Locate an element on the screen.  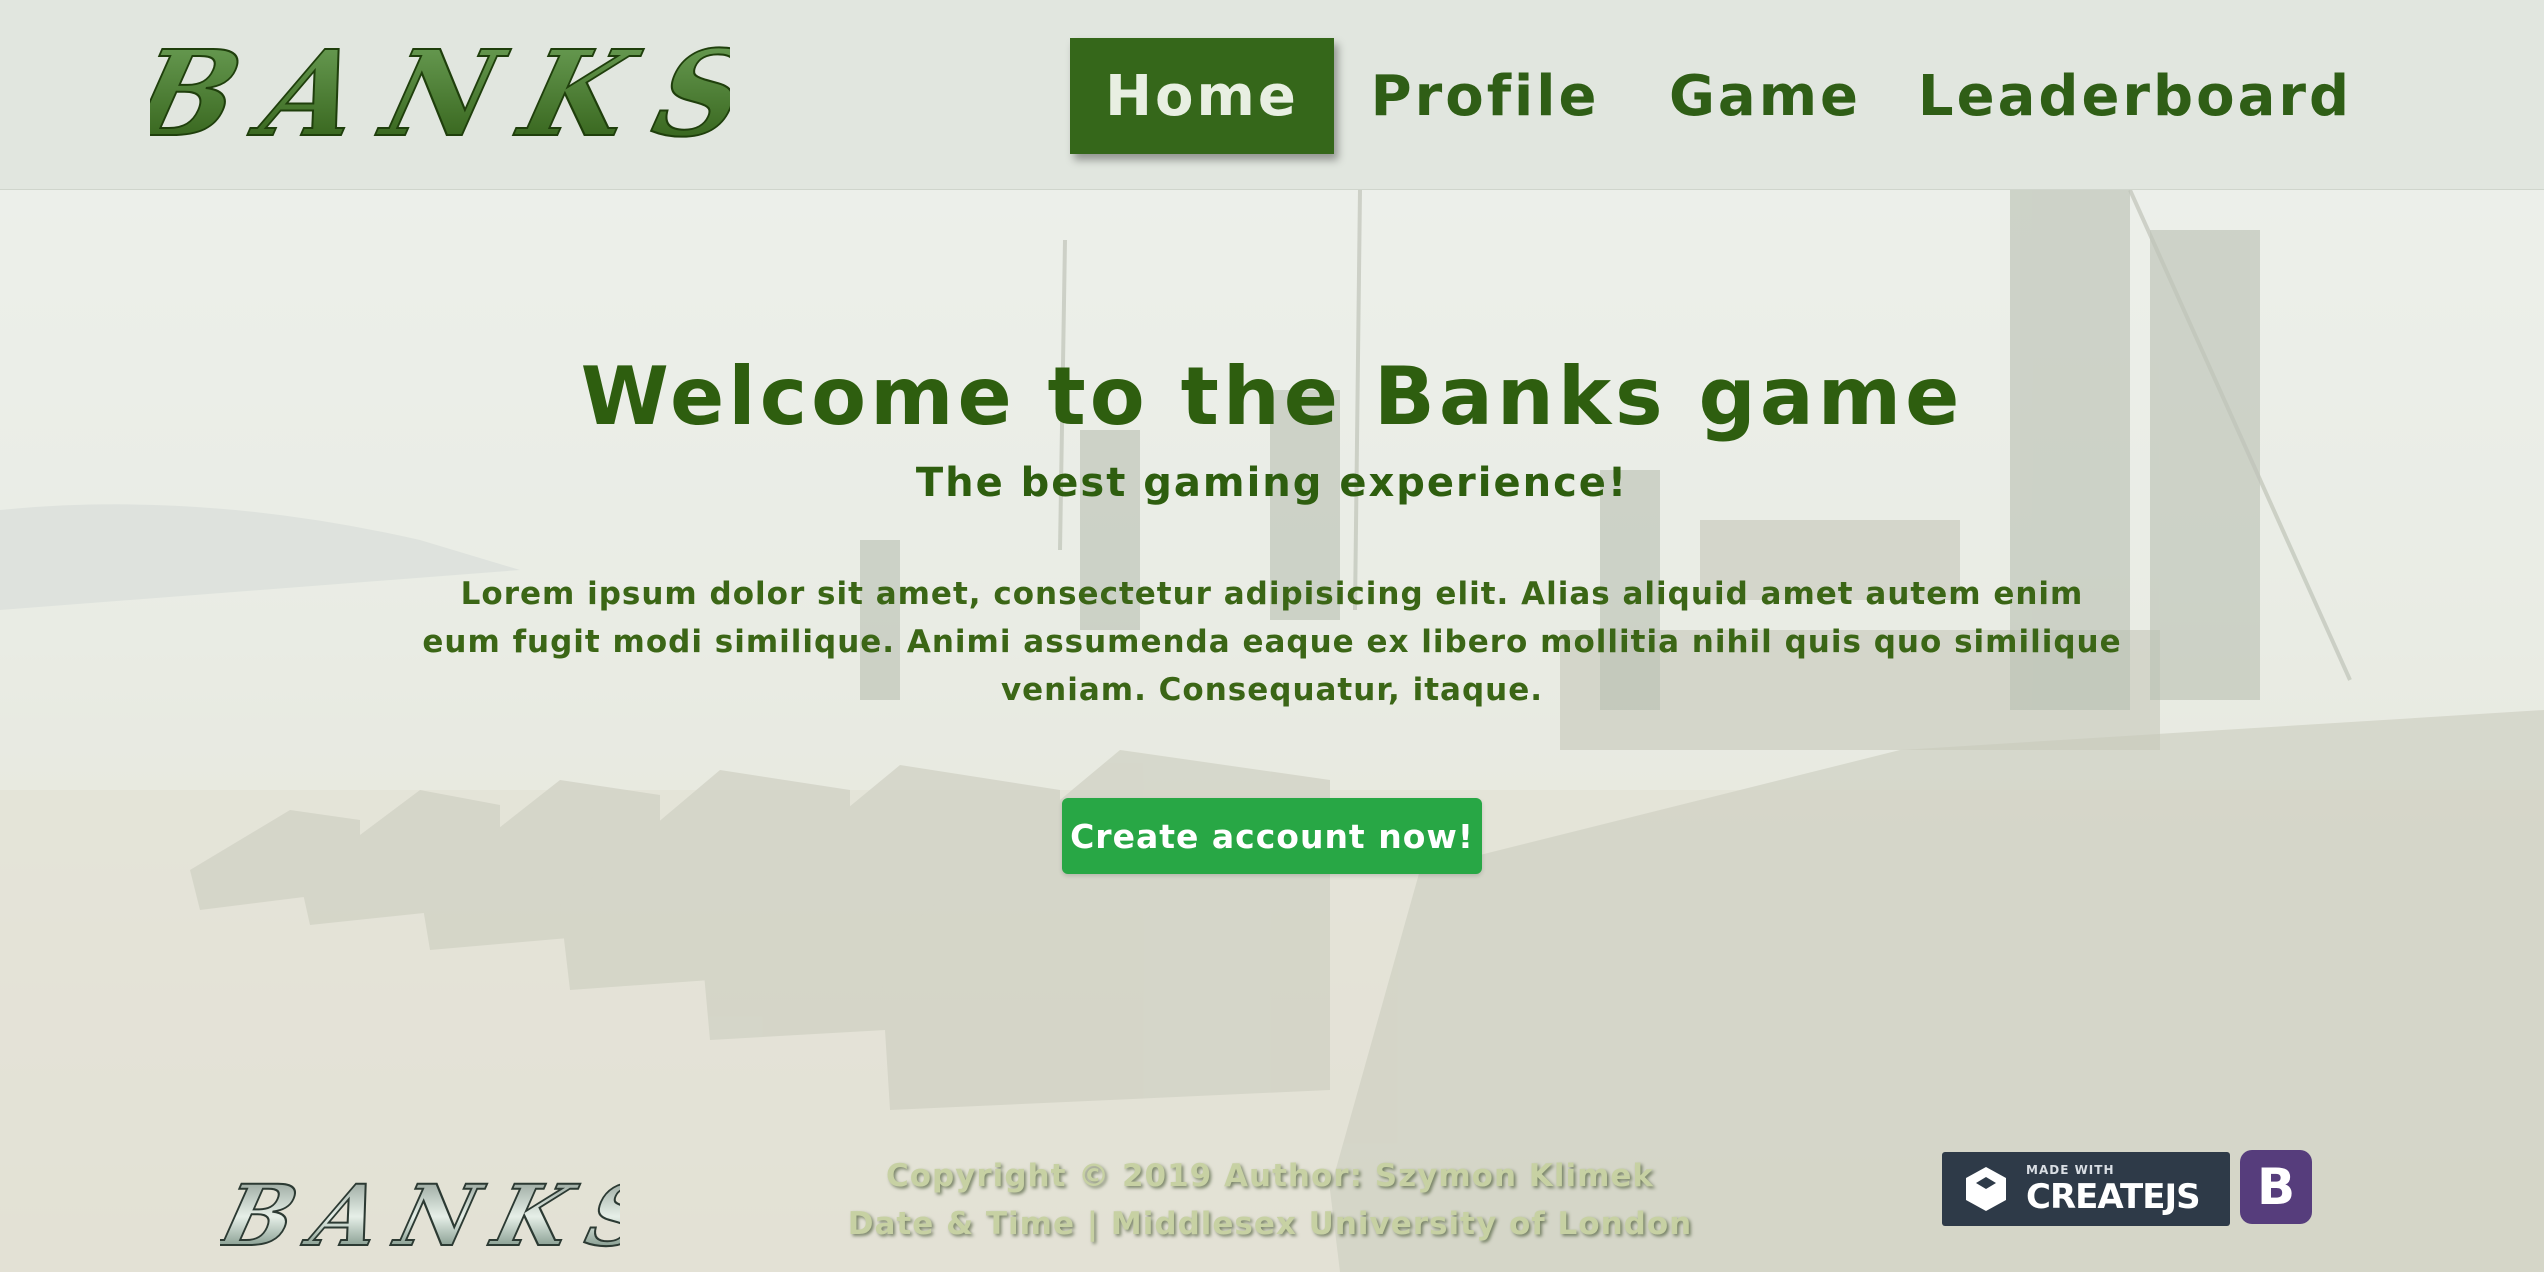
hero-title: Welcome to the Banks game is located at coordinates (1272, 396).